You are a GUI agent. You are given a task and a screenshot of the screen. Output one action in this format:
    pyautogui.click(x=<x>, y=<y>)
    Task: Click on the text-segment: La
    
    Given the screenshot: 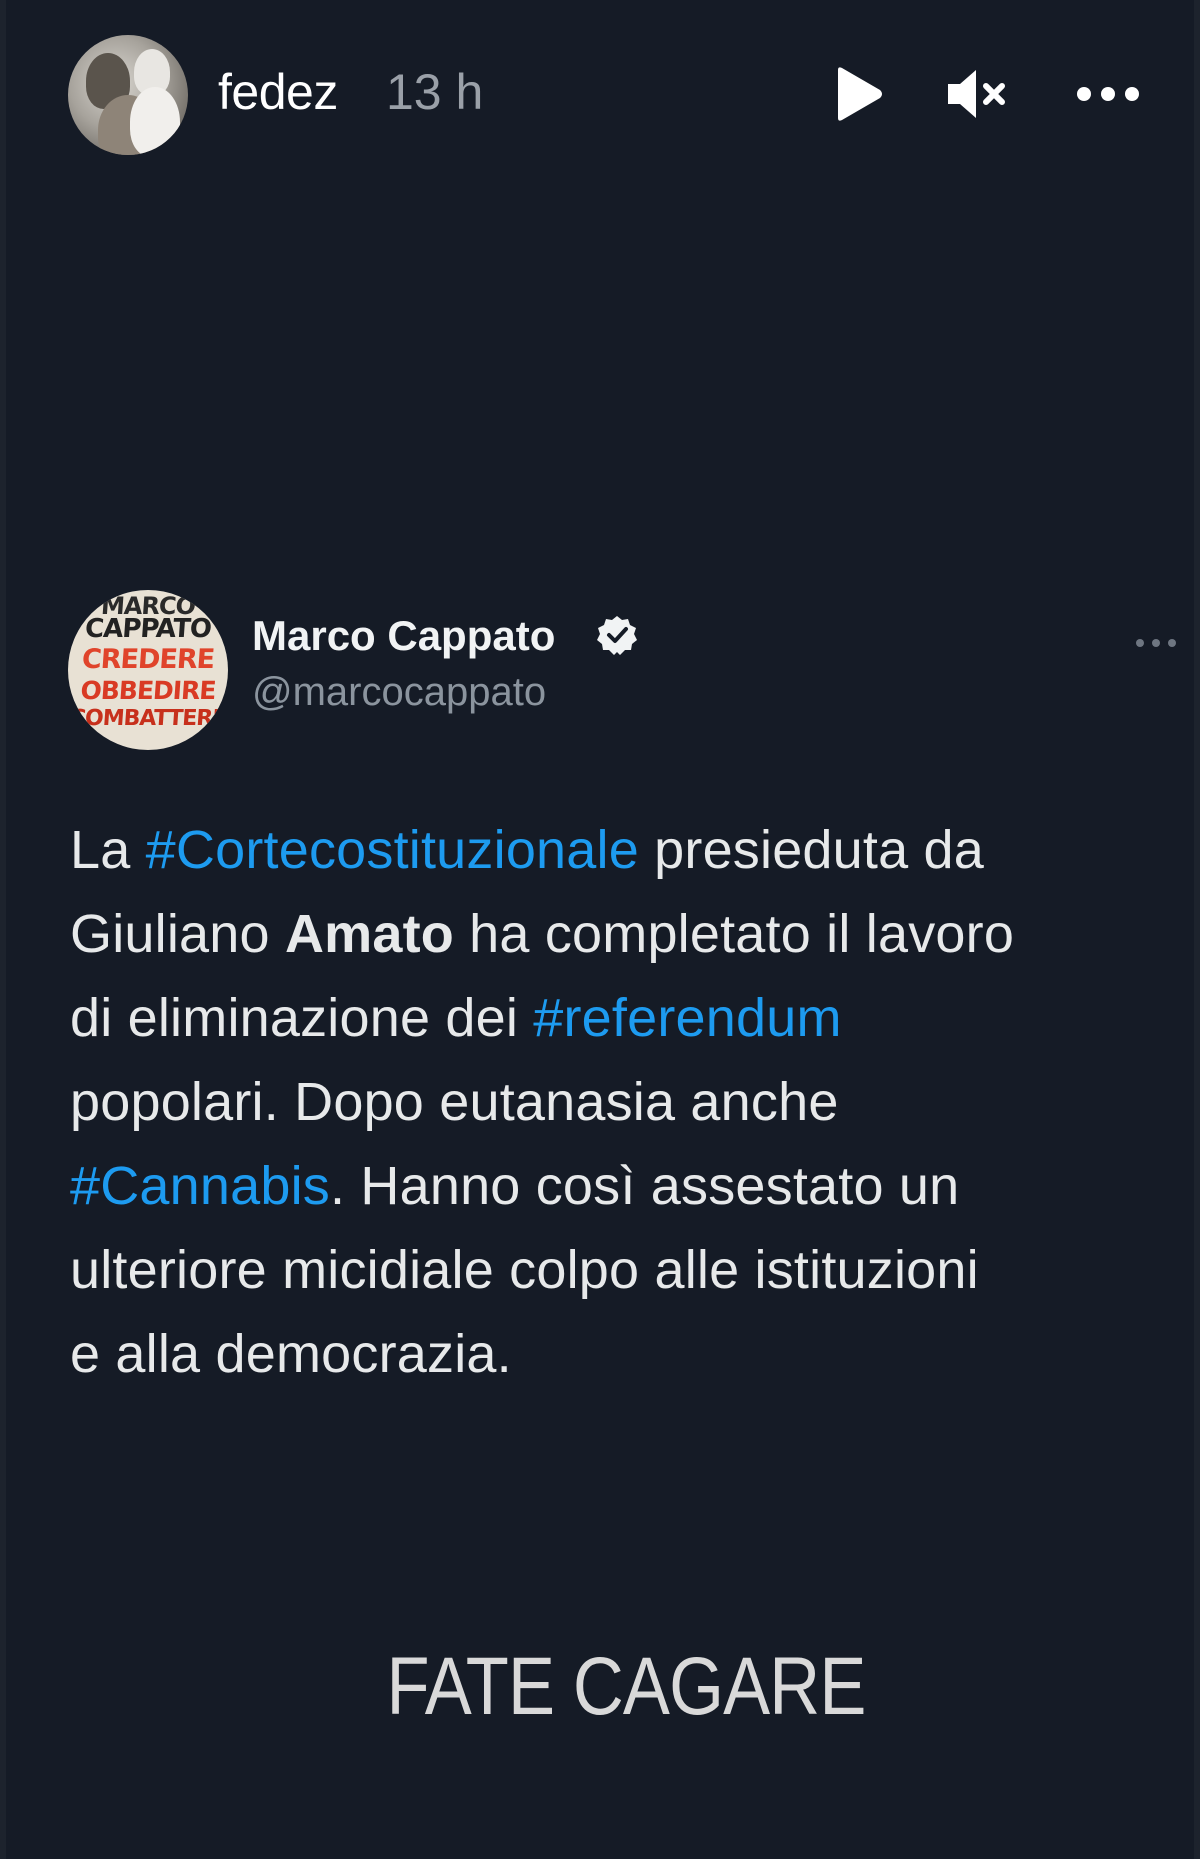 What is the action you would take?
    pyautogui.click(x=108, y=850)
    